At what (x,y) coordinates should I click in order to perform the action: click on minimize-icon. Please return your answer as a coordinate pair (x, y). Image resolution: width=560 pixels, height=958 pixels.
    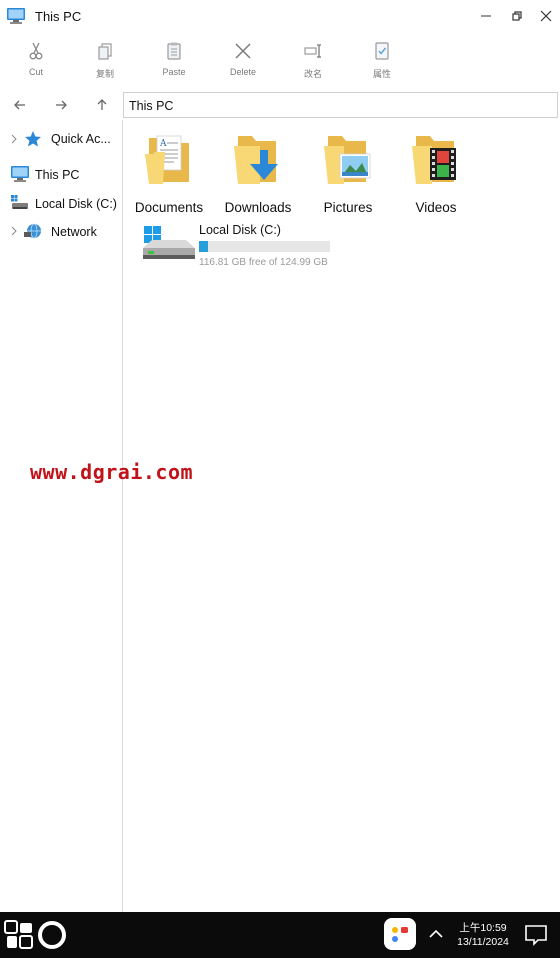
    Looking at the image, I should click on (486, 16).